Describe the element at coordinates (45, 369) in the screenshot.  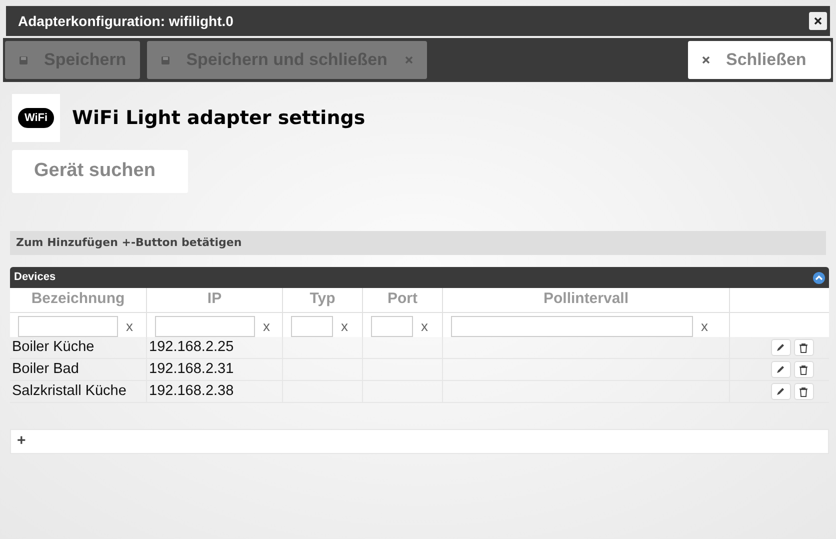
I see `table-cell-text: Boiler Bad` at that location.